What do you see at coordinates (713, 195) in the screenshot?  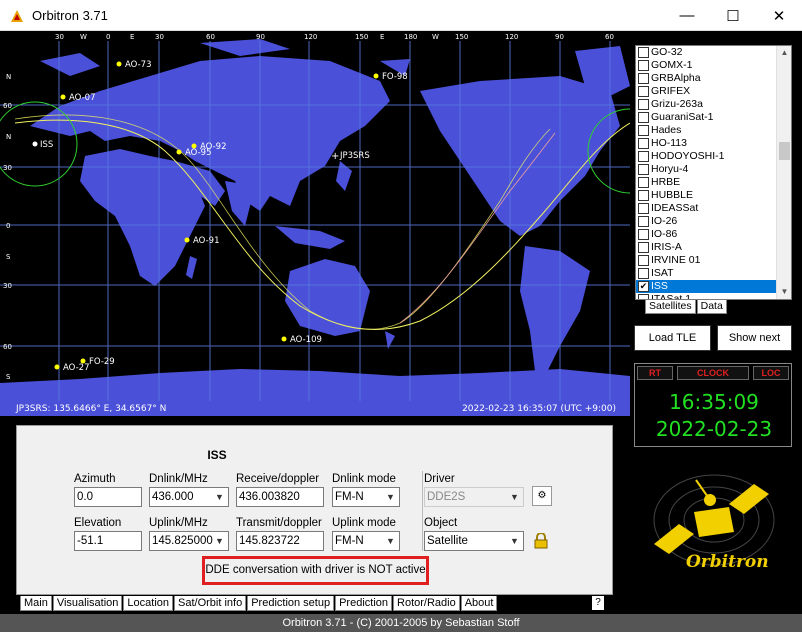 I see `satellite-list-item: HUBBLE` at bounding box center [713, 195].